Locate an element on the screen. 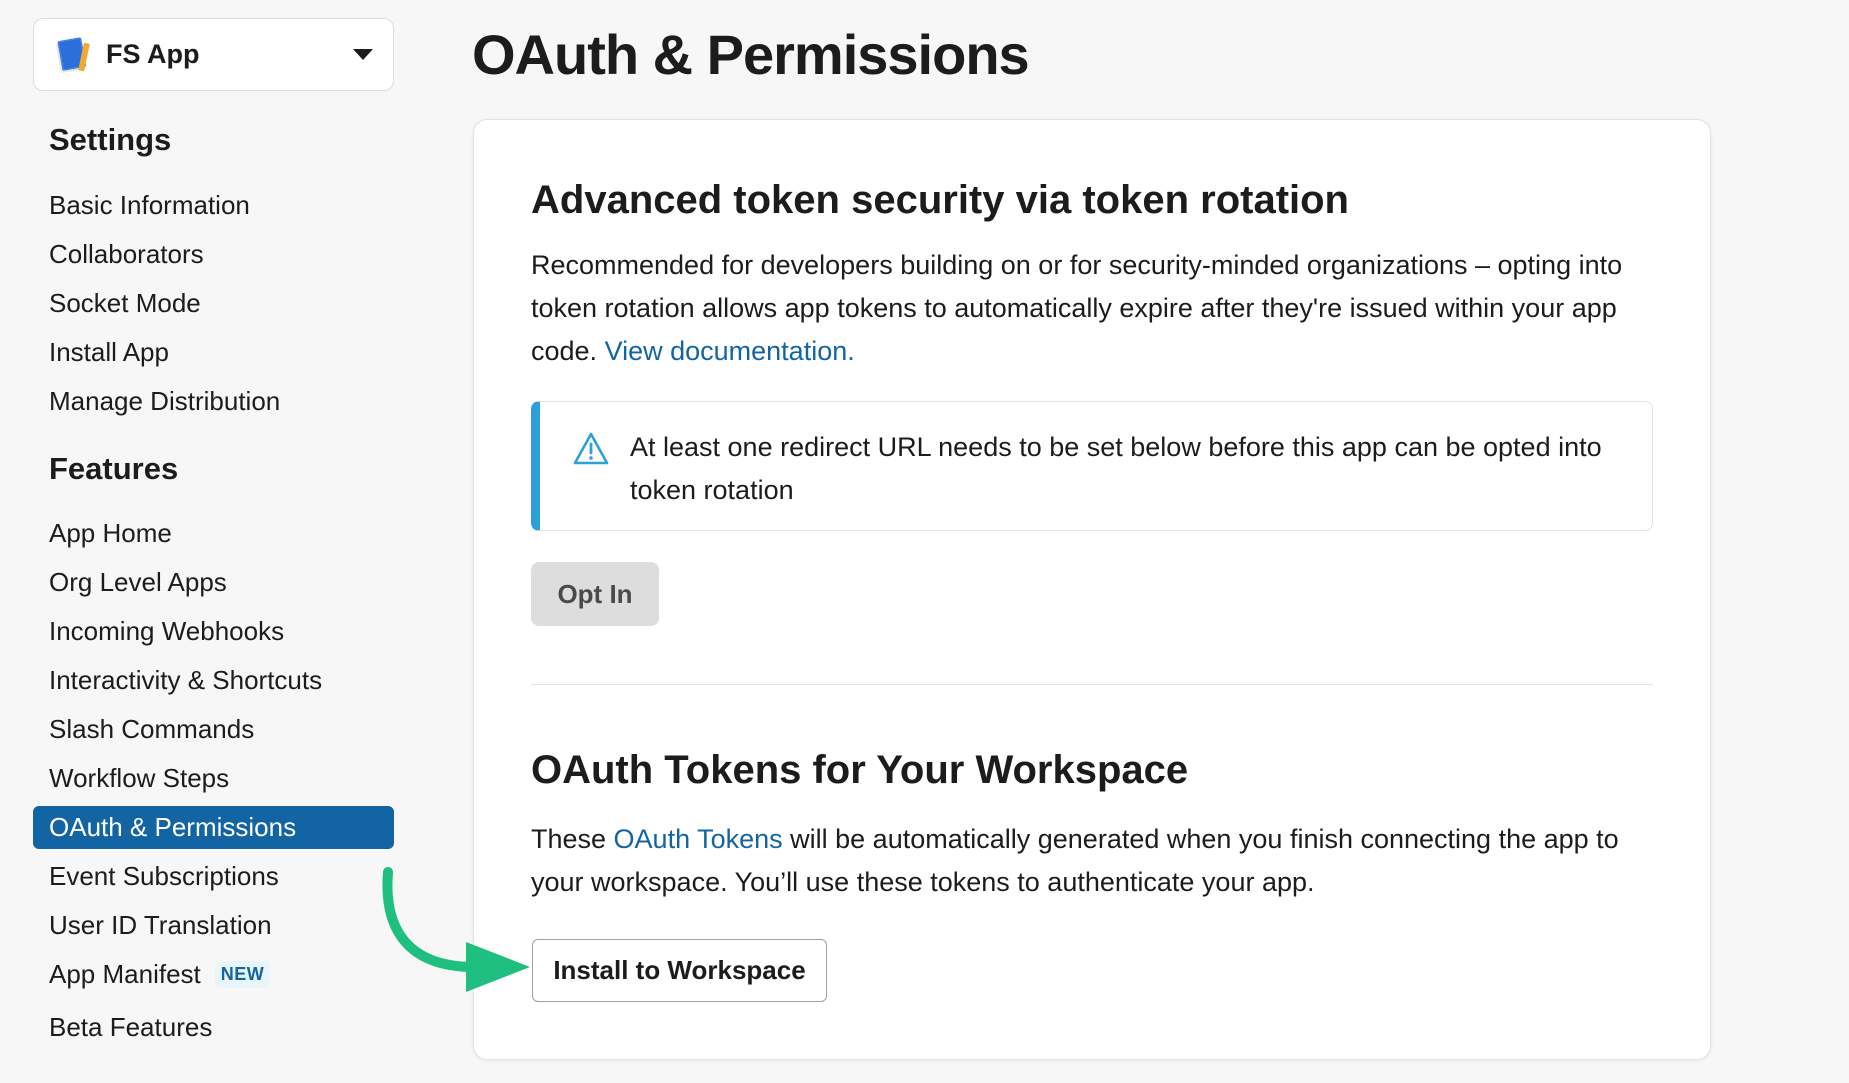 The height and width of the screenshot is (1083, 1849). sidebar-item-label: Org Level Apps is located at coordinates (138, 582).